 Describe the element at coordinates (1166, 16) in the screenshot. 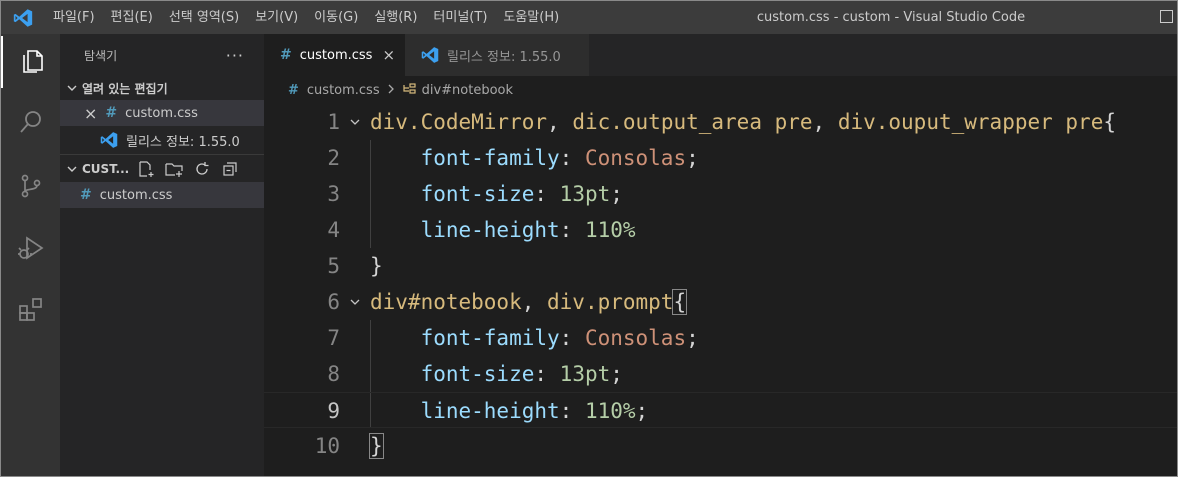

I see `maximize-icon` at that location.